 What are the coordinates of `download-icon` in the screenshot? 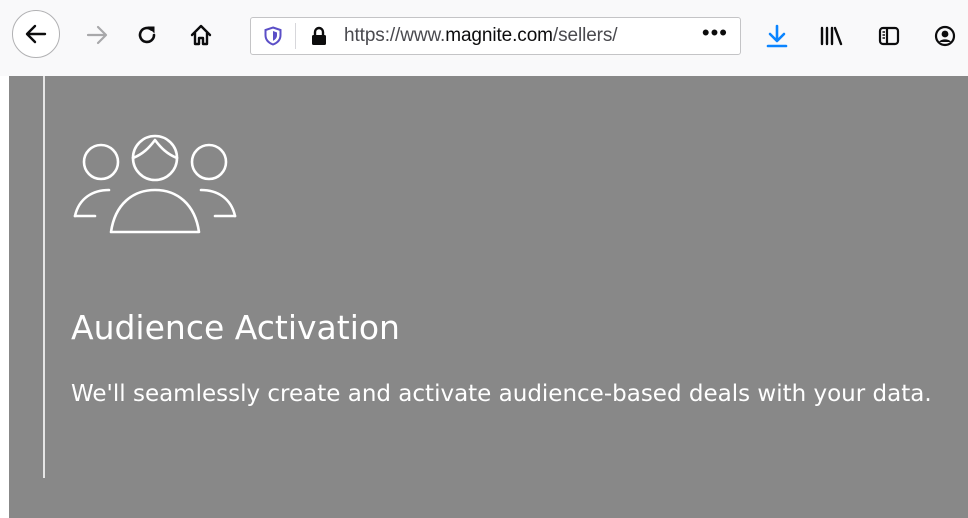 It's located at (777, 36).